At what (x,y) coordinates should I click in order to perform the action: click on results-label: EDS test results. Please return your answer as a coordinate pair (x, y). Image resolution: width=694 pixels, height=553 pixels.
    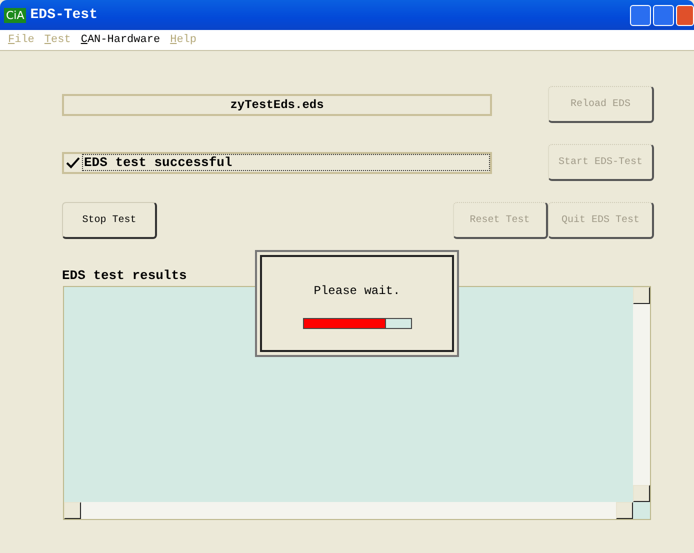
    Looking at the image, I should click on (125, 275).